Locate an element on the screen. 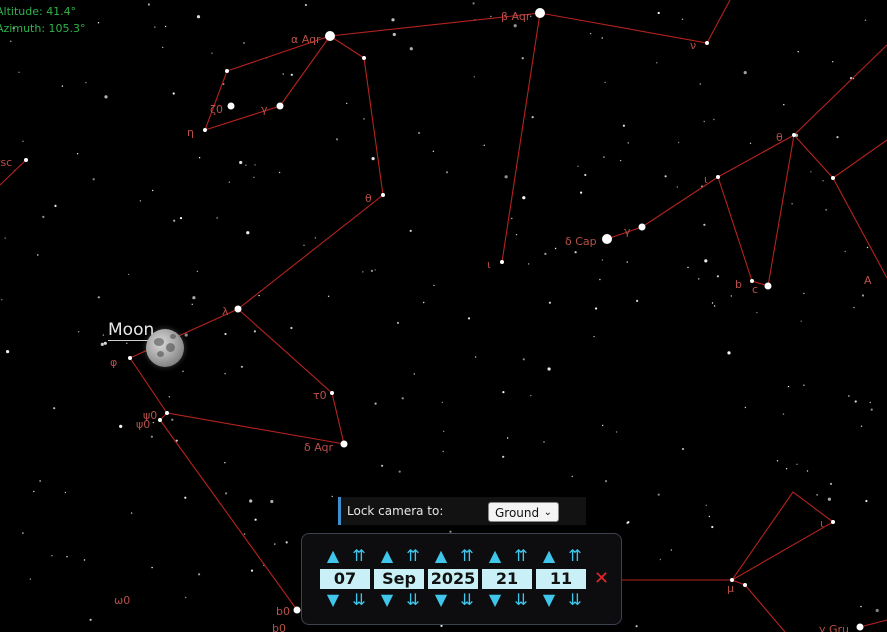 This screenshot has width=887, height=632. day-down-fast-button: ⇊ is located at coordinates (359, 600).